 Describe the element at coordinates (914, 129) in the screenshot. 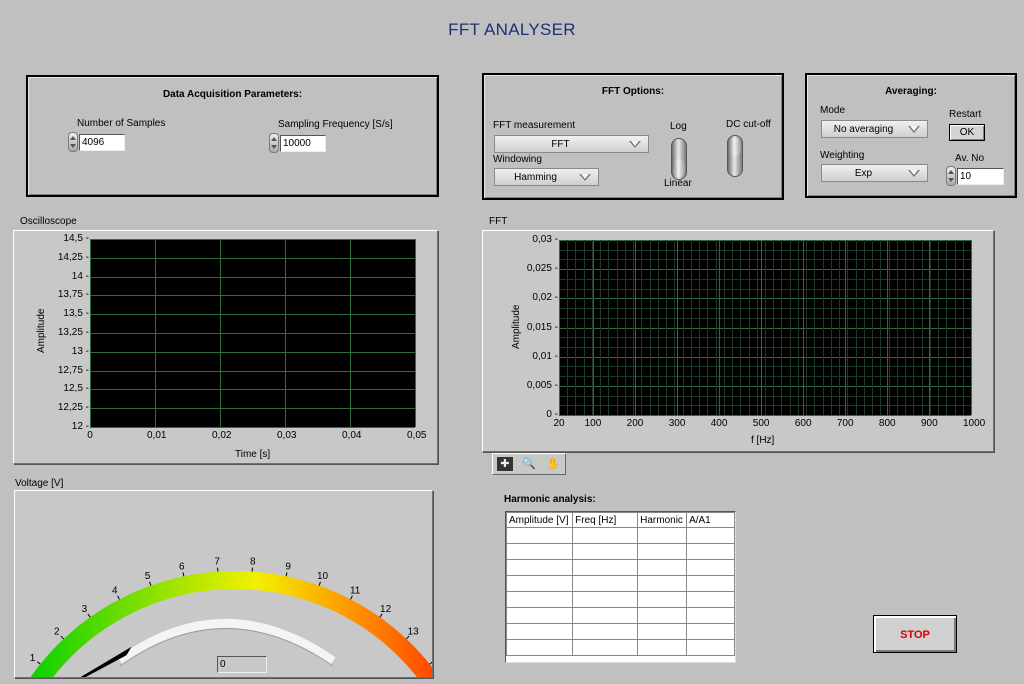

I see `chevron-down-icon` at that location.